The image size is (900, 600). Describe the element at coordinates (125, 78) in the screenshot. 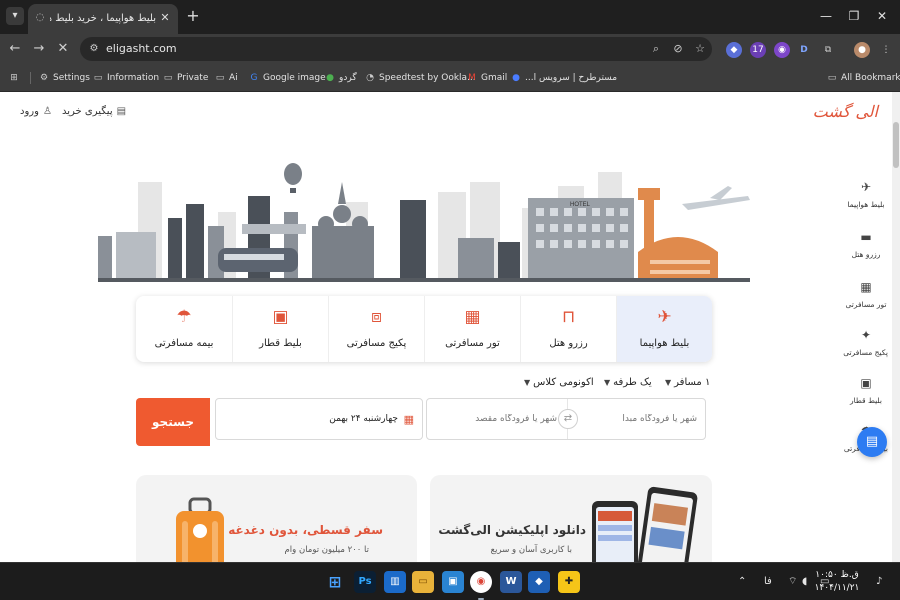

I see `bookmark-information: ▭ Information` at that location.